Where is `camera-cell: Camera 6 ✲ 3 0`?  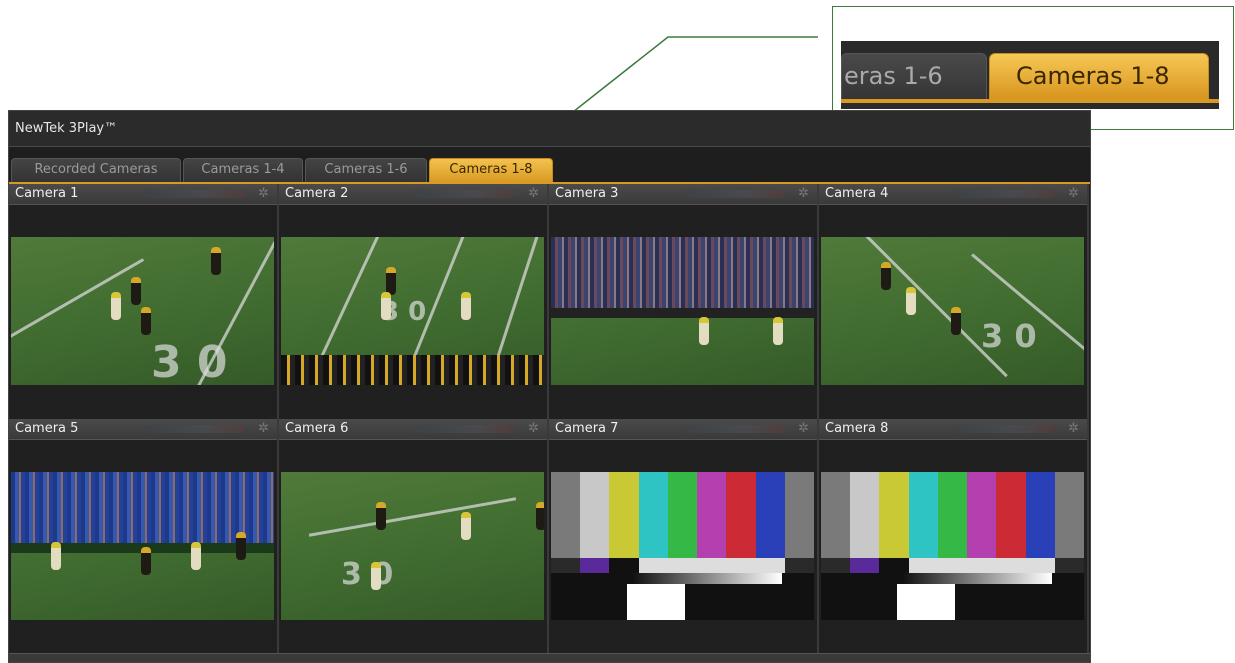
camera-cell: Camera 6 ✲ 3 0 is located at coordinates (414, 536).